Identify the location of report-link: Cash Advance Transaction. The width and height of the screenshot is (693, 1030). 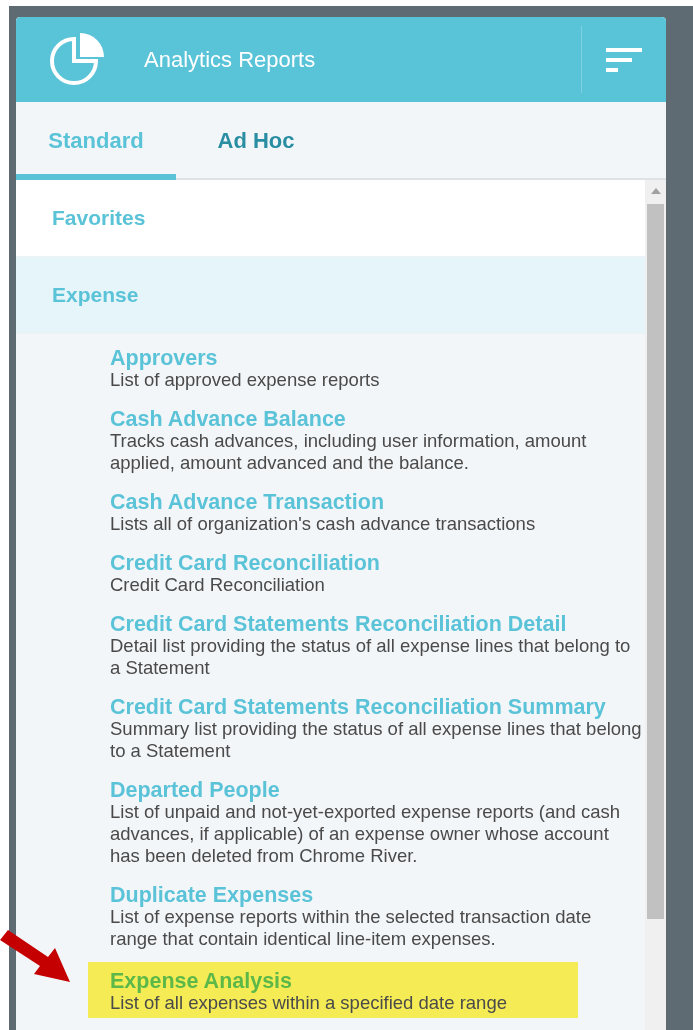
(247, 502).